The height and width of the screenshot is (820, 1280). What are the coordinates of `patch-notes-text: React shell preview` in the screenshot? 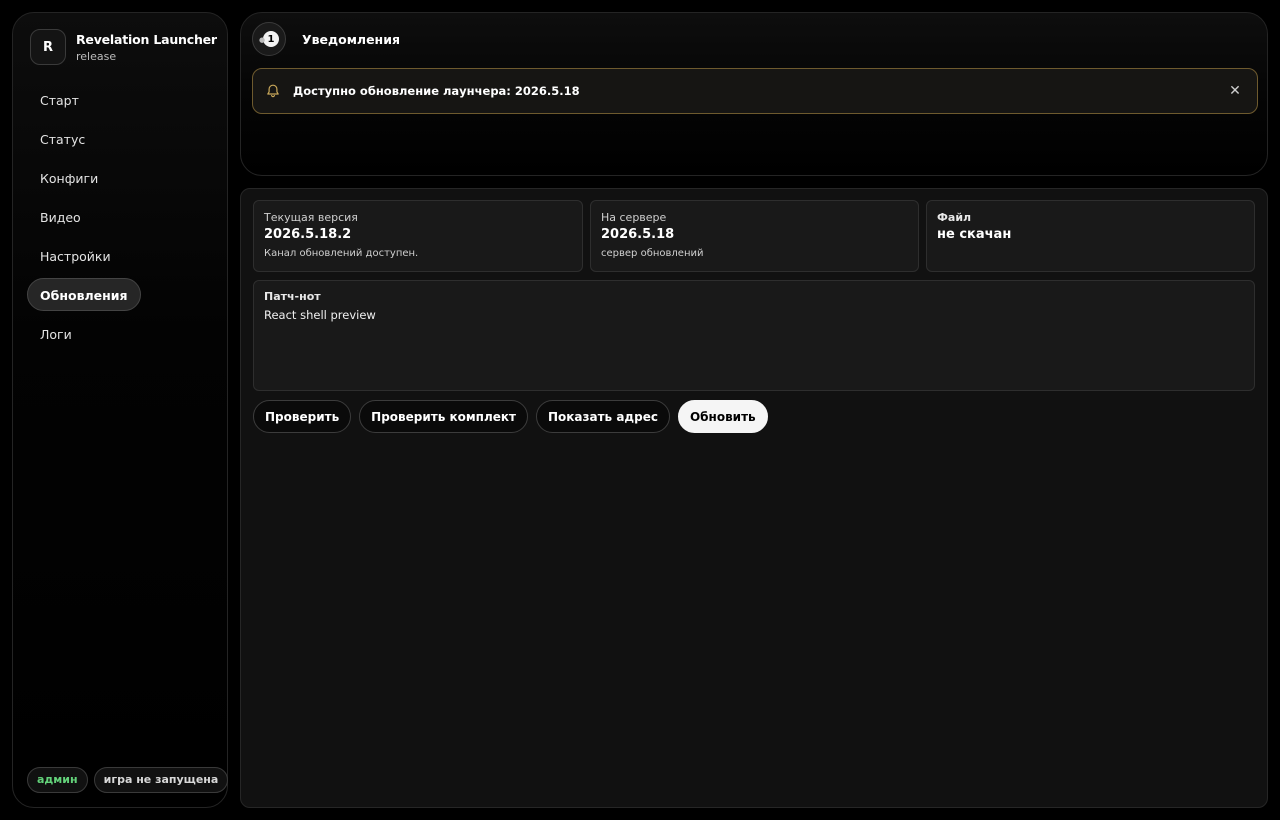 It's located at (320, 315).